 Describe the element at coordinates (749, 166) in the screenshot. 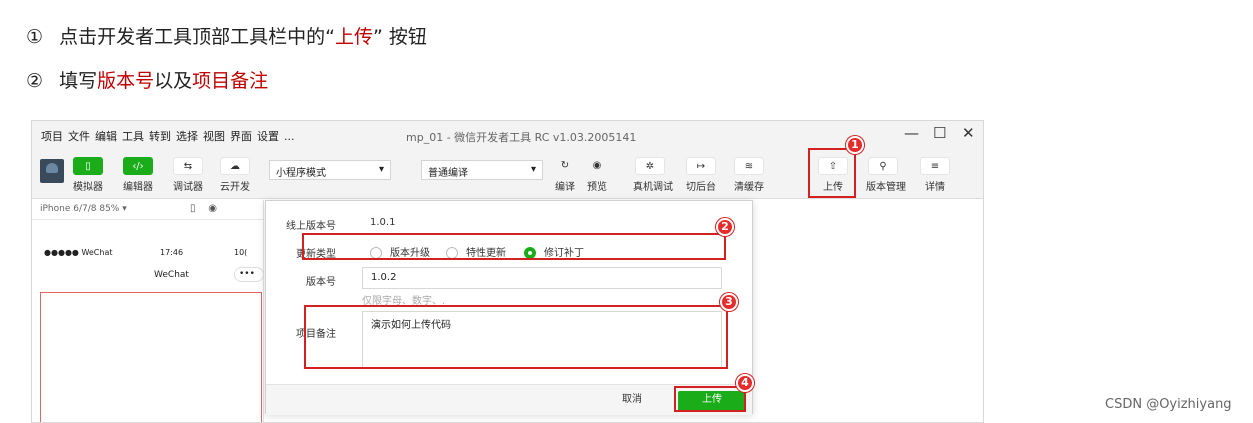

I see `layers-icon: ≋` at that location.